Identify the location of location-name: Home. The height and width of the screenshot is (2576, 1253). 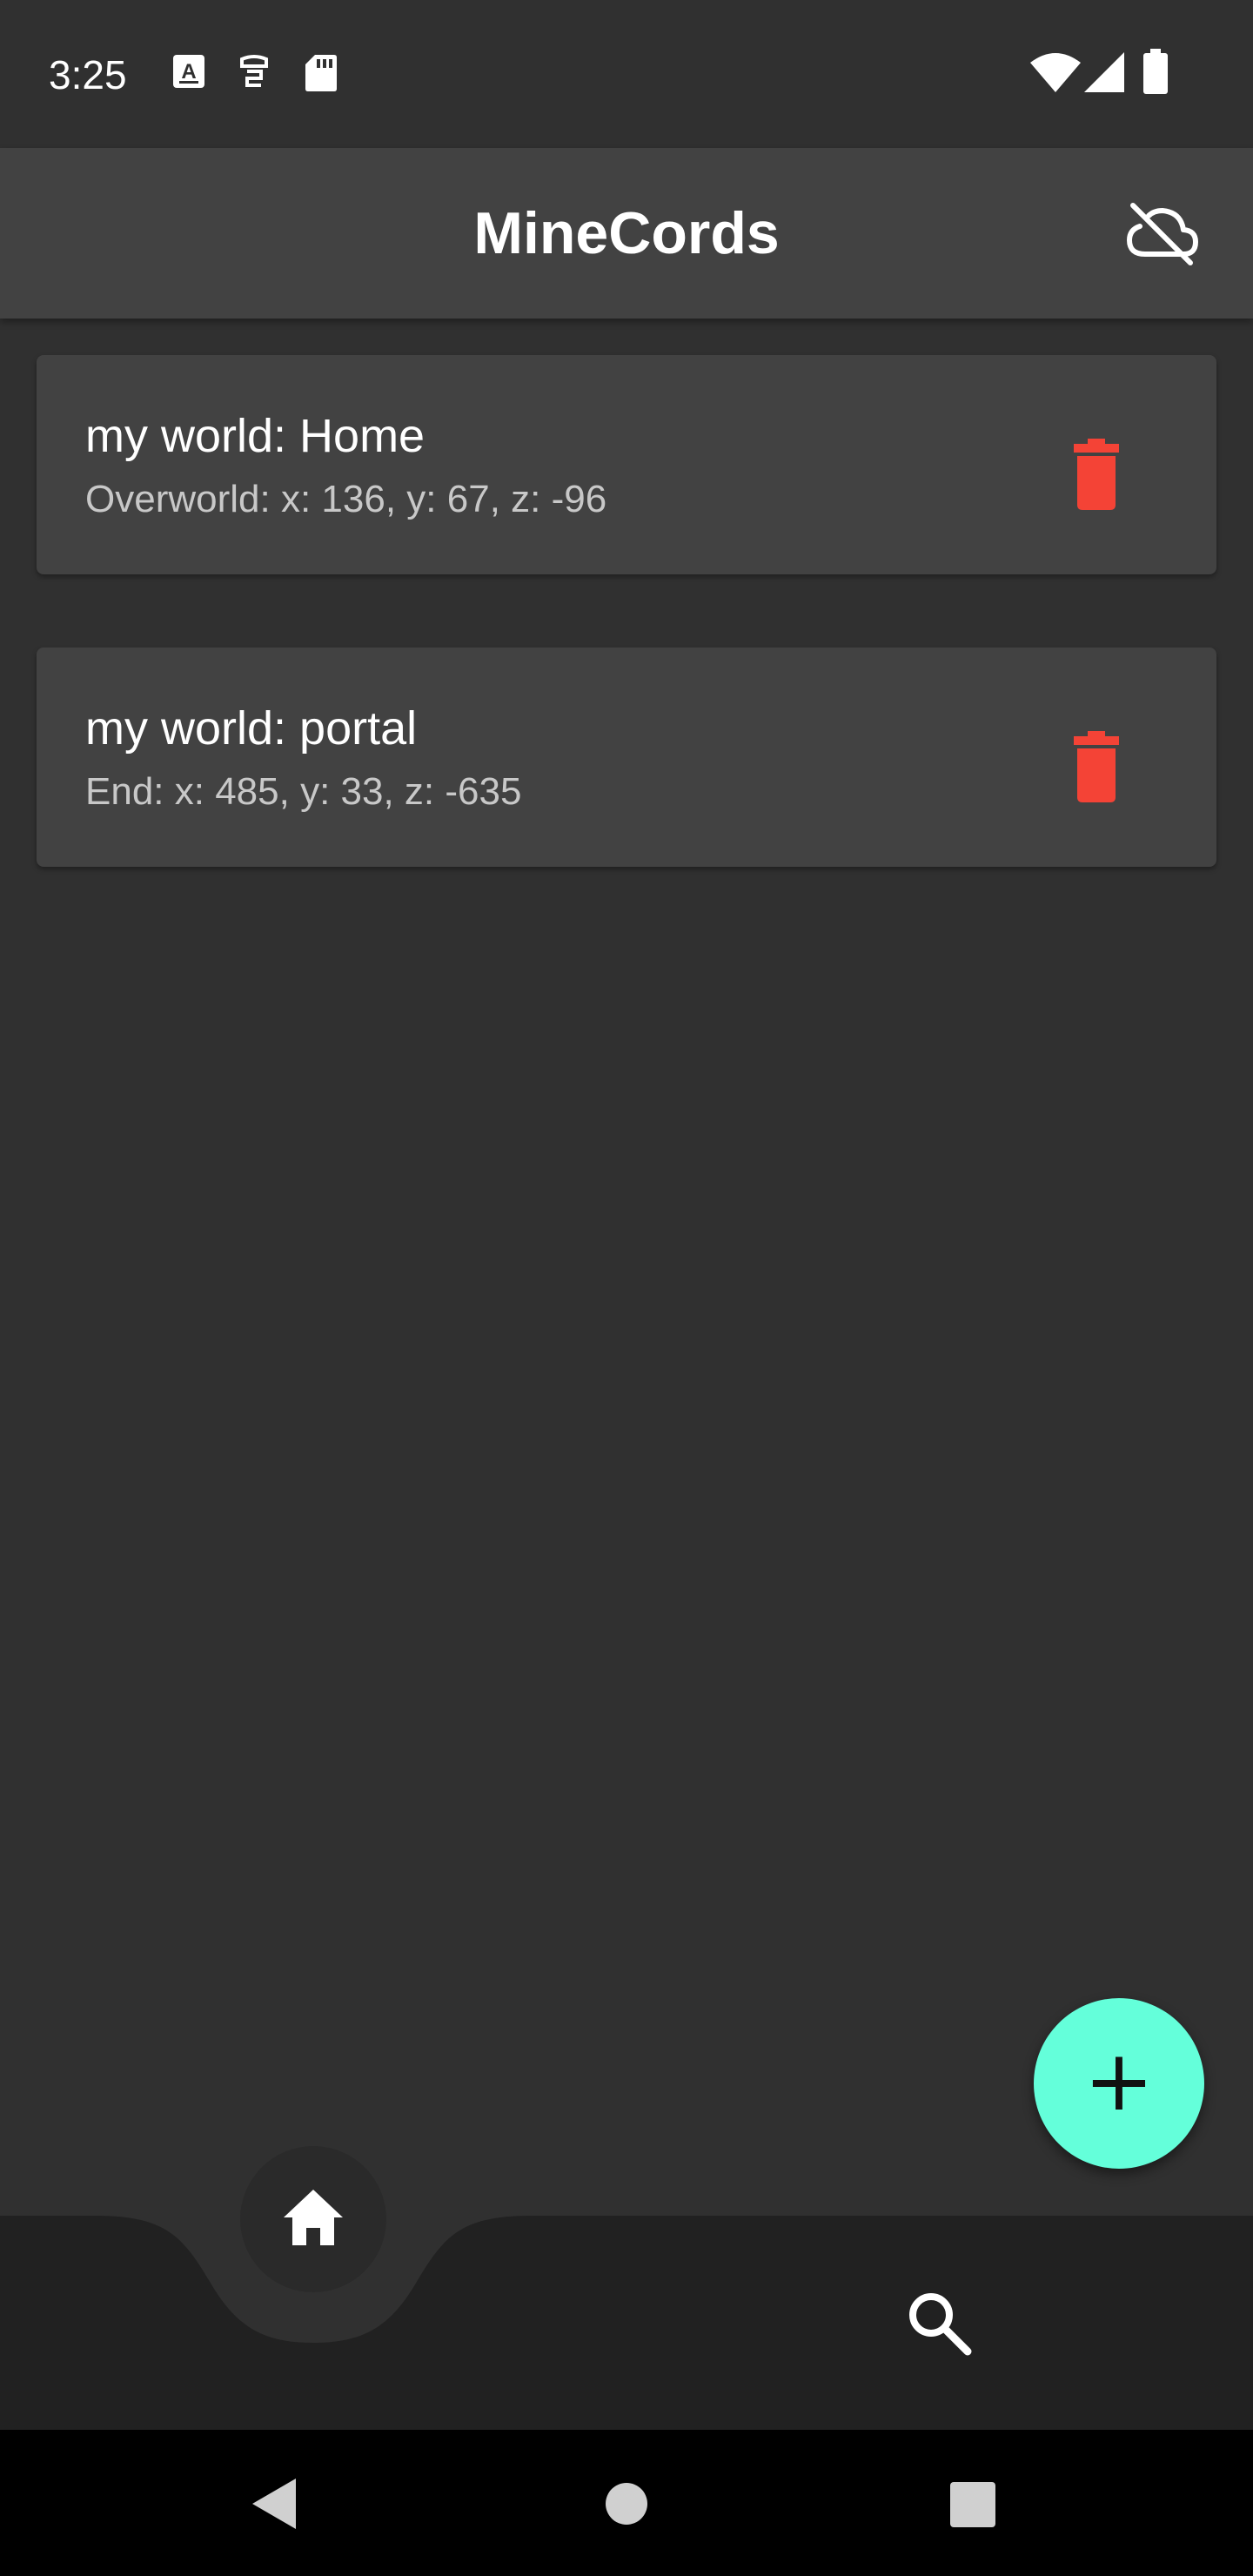
(362, 436).